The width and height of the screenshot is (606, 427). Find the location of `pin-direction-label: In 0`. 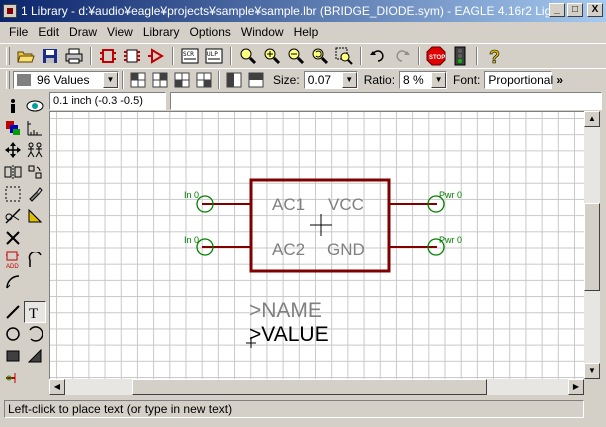

pin-direction-label: In 0 is located at coordinates (191, 240).